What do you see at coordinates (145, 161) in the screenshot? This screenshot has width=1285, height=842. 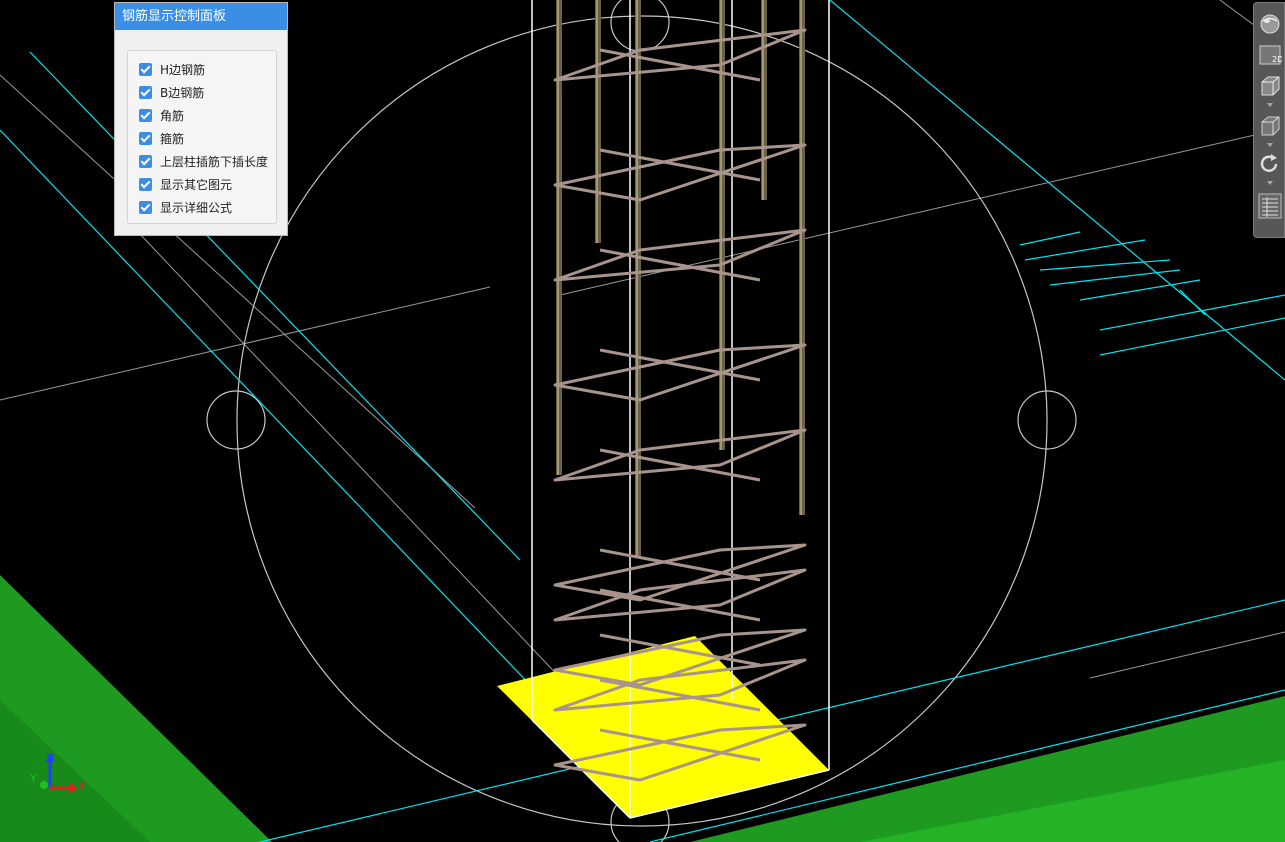 I see `checkbox-upper-dowel-length` at bounding box center [145, 161].